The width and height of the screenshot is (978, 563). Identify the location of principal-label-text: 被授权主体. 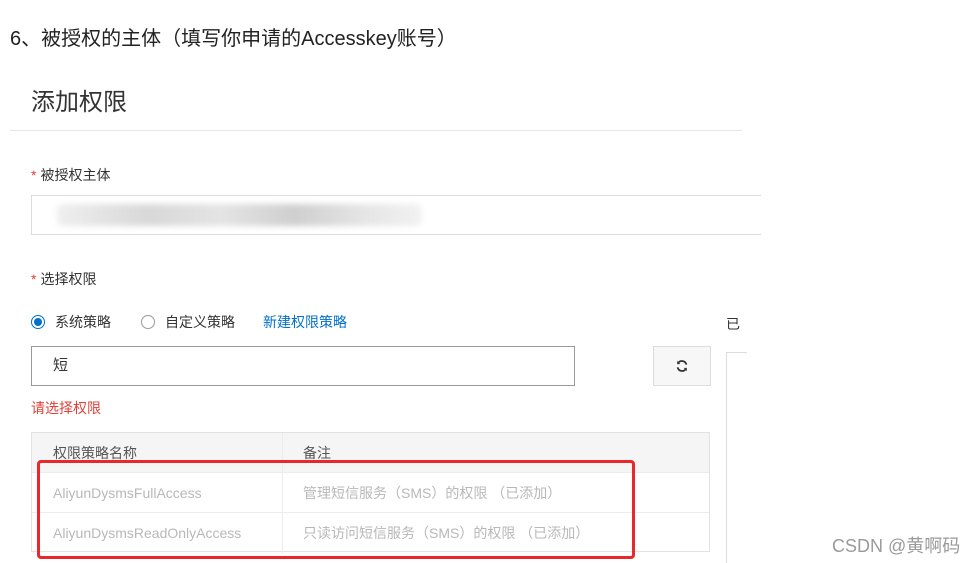
(75, 175).